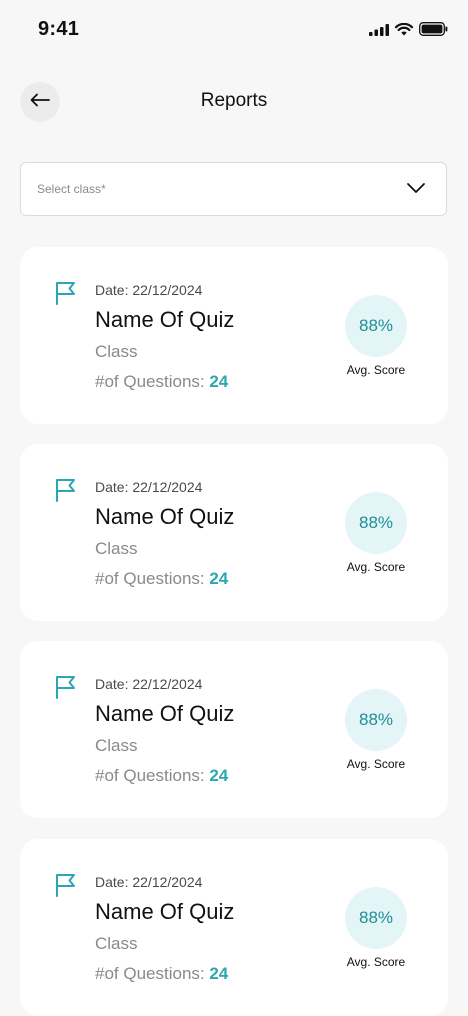  What do you see at coordinates (59, 29) in the screenshot?
I see `status-time: 9:41` at bounding box center [59, 29].